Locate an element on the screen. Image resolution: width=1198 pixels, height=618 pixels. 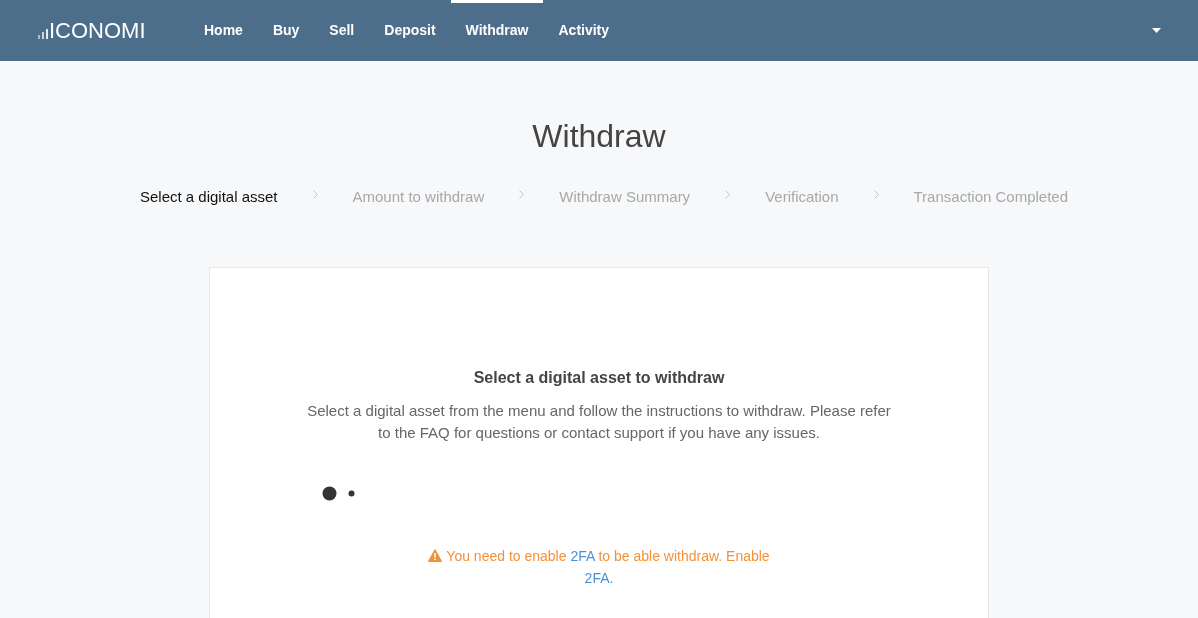
nav-link: Activity is located at coordinates (584, 30).